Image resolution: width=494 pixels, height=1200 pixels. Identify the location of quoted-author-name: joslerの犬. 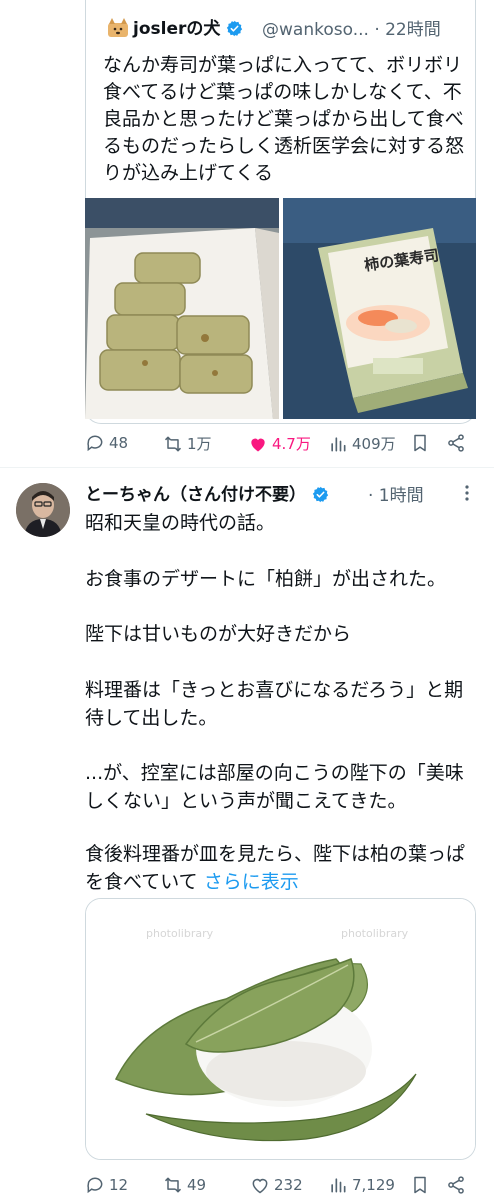
(188, 26).